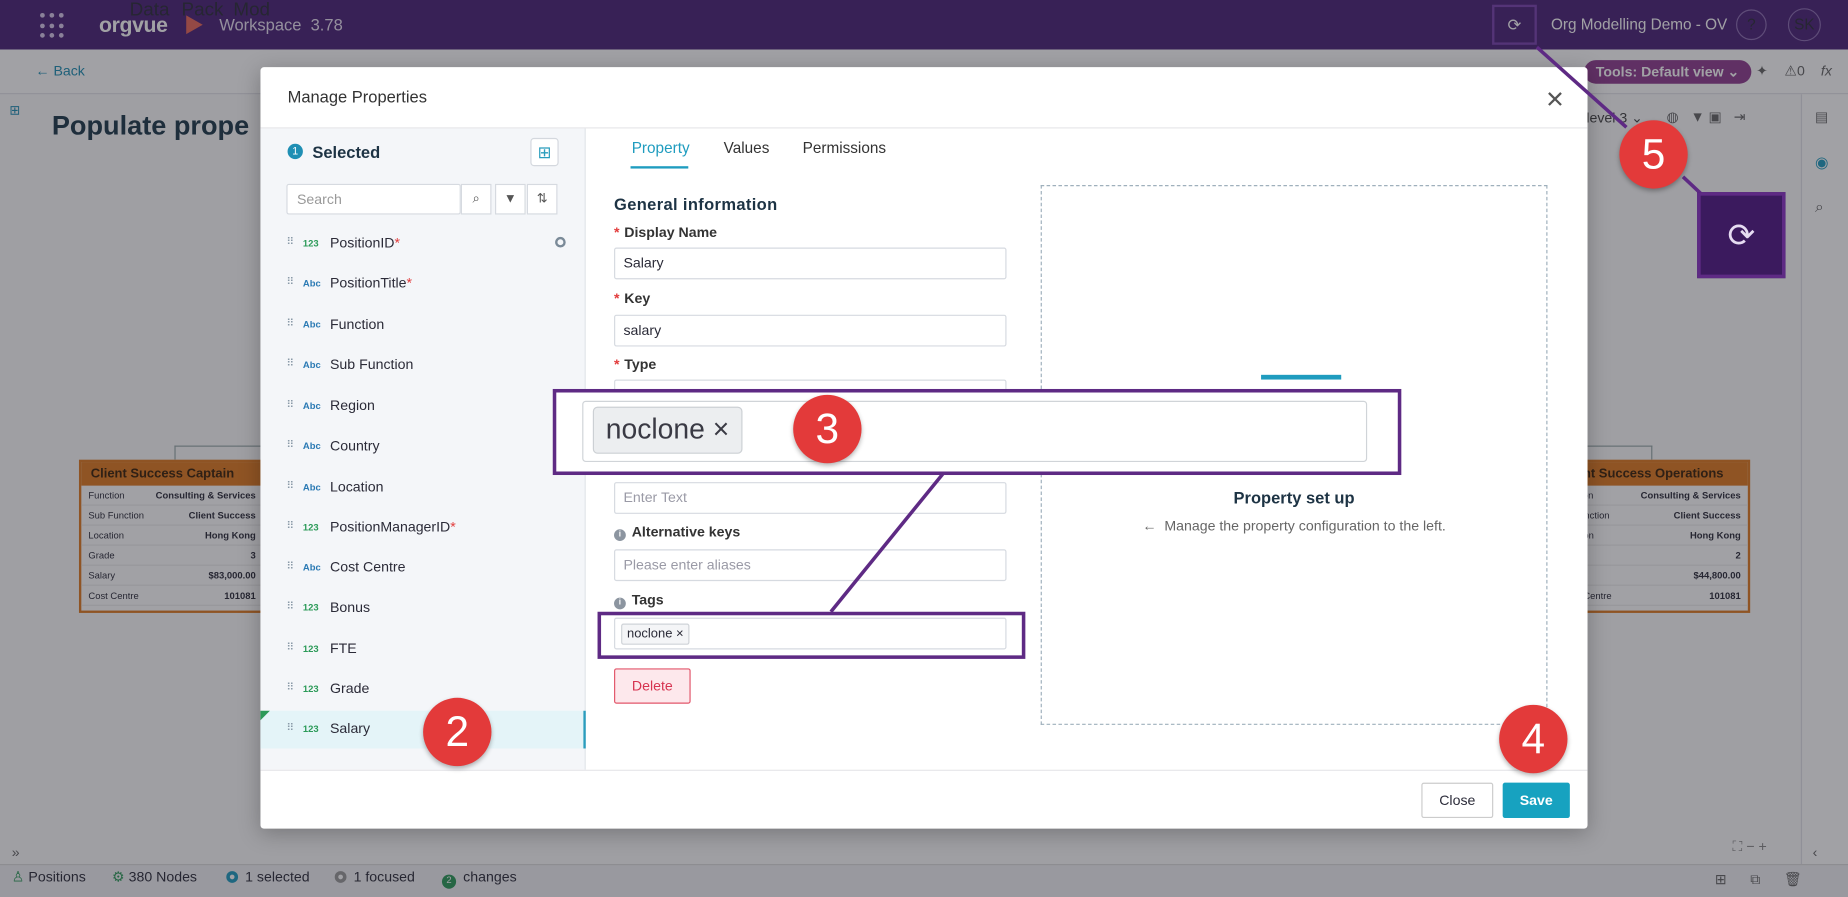 Image resolution: width=1848 pixels, height=897 pixels. I want to click on sync-icon: ⟳, so click(1741, 235).